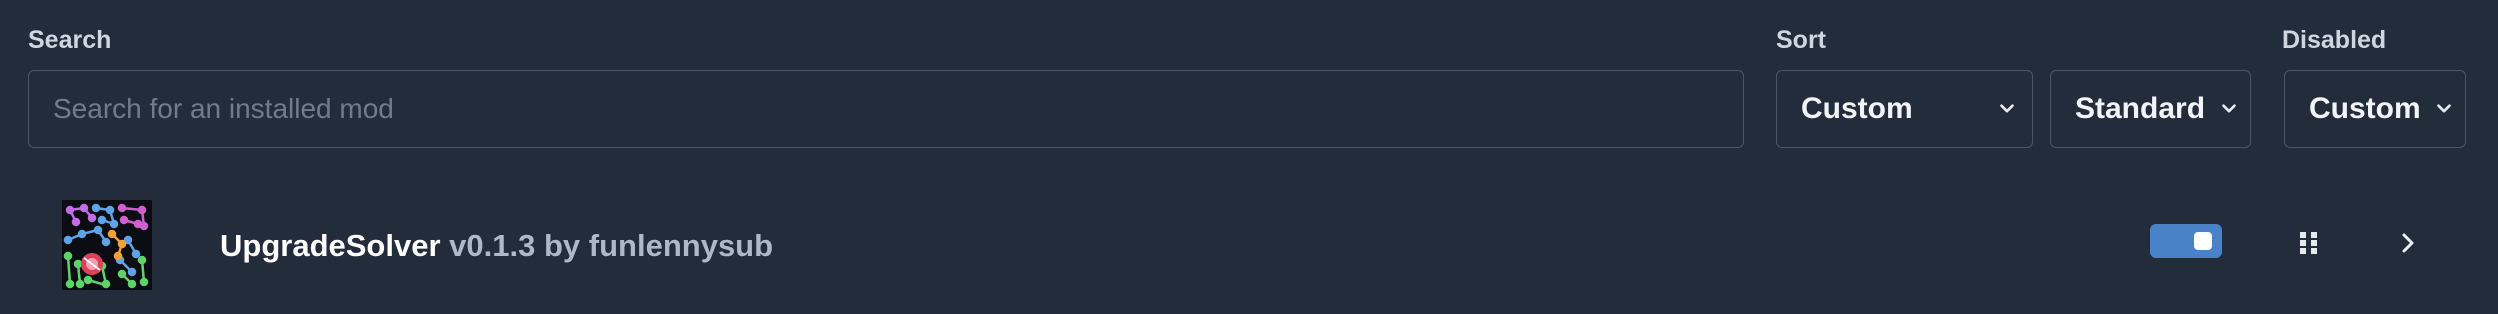 Image resolution: width=2498 pixels, height=314 pixels. What do you see at coordinates (2365, 108) in the screenshot?
I see `disabled-select-value: Custom` at bounding box center [2365, 108].